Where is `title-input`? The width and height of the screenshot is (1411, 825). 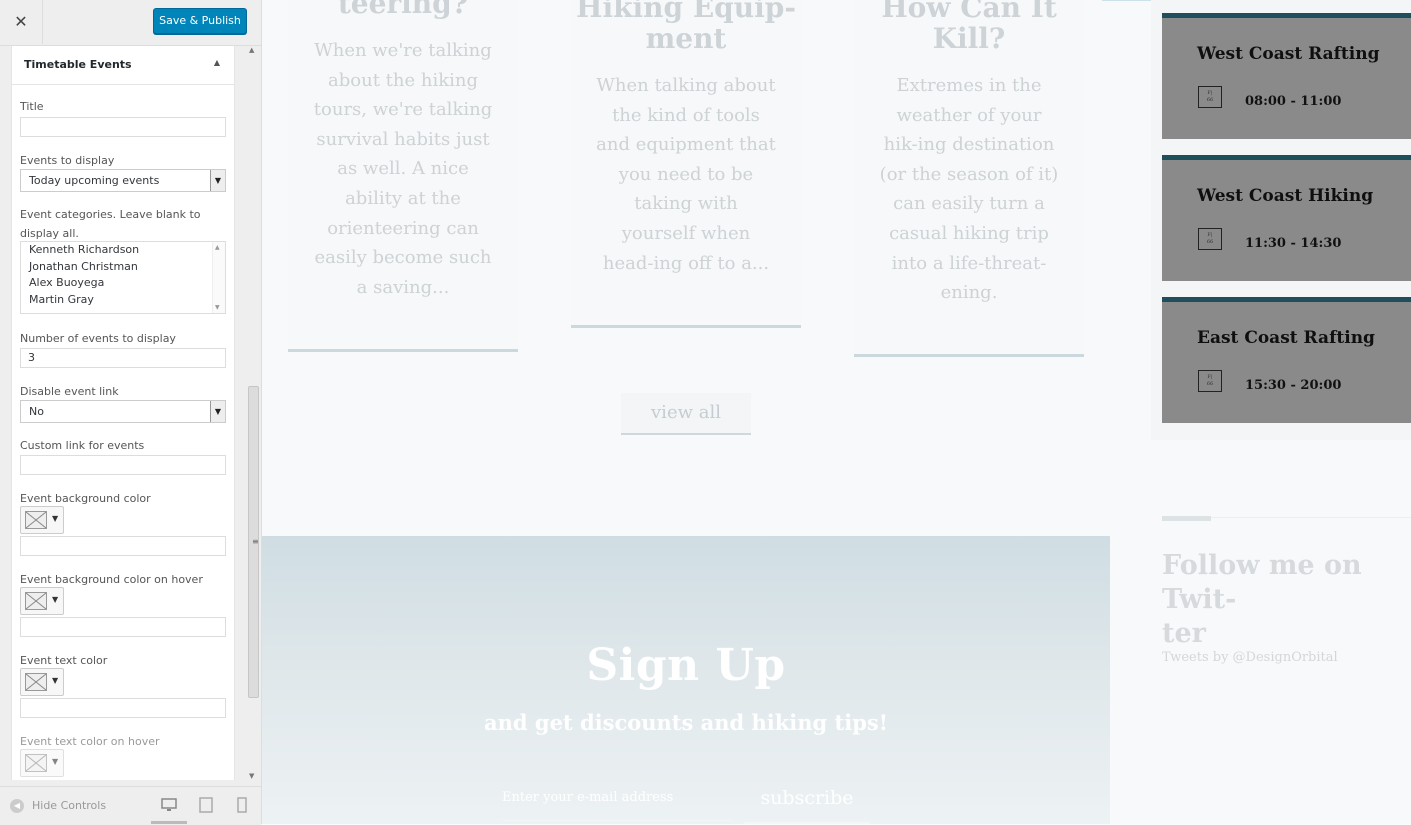 title-input is located at coordinates (123, 127).